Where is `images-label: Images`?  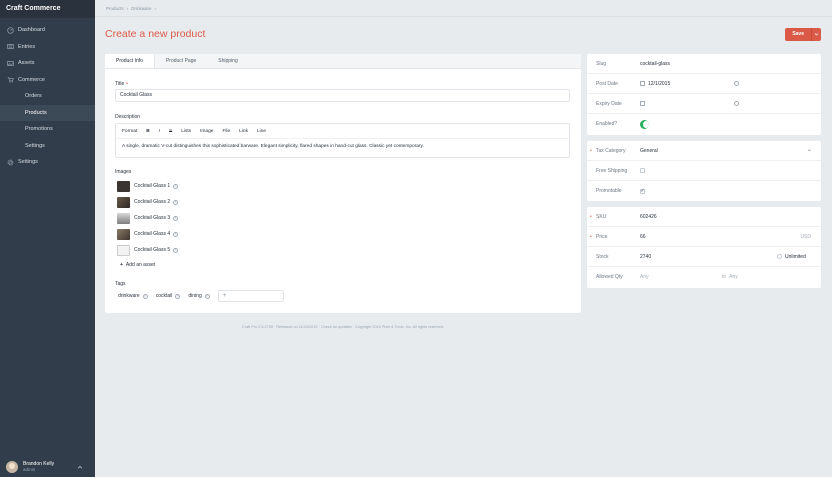 images-label: Images is located at coordinates (123, 172).